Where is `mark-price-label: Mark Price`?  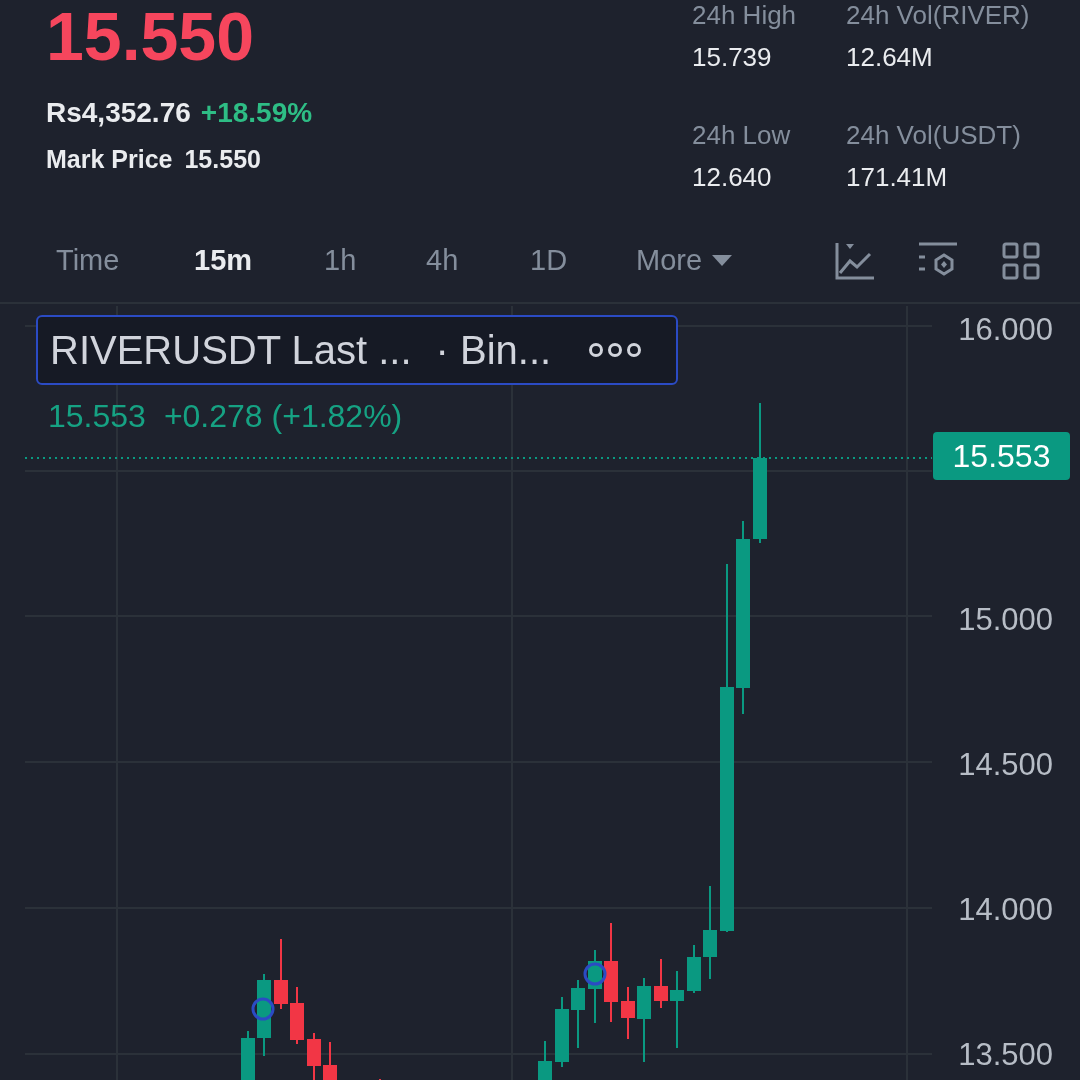 mark-price-label: Mark Price is located at coordinates (109, 159).